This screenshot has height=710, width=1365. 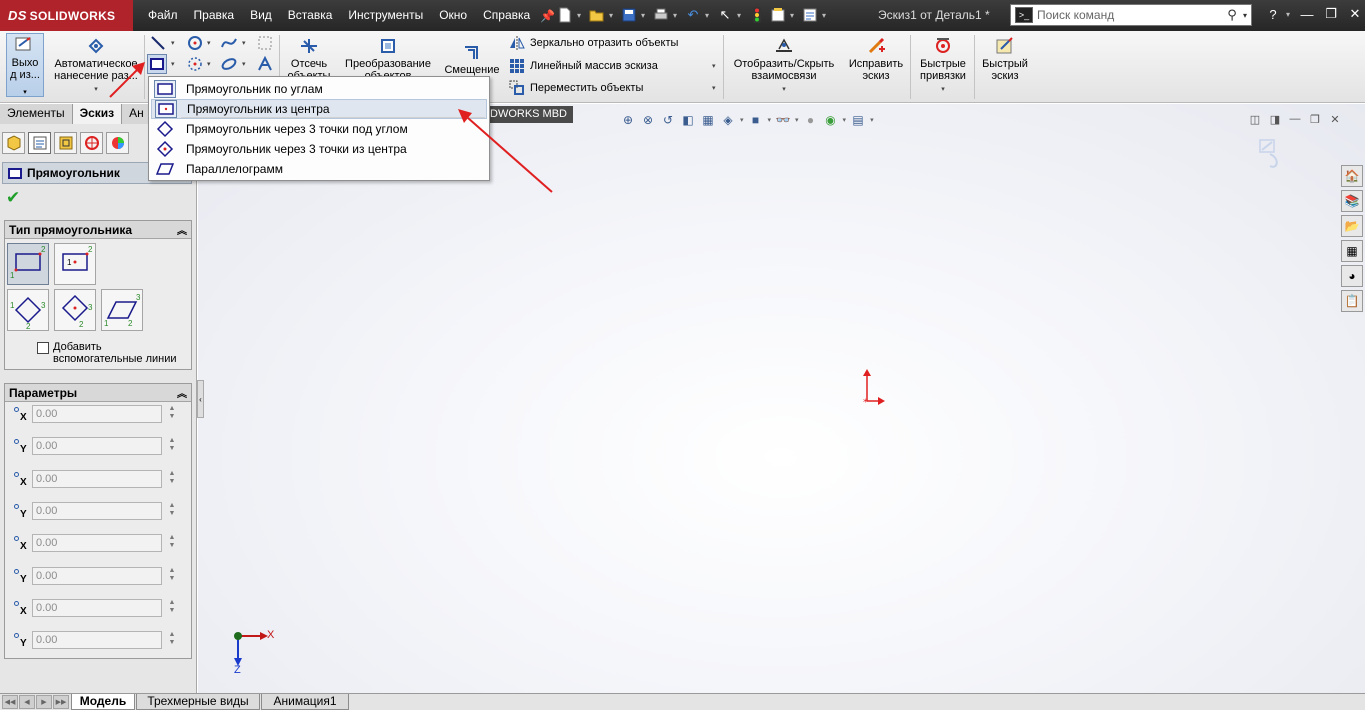 I want to click on design-library-icon: 📚, so click(x=1352, y=201).